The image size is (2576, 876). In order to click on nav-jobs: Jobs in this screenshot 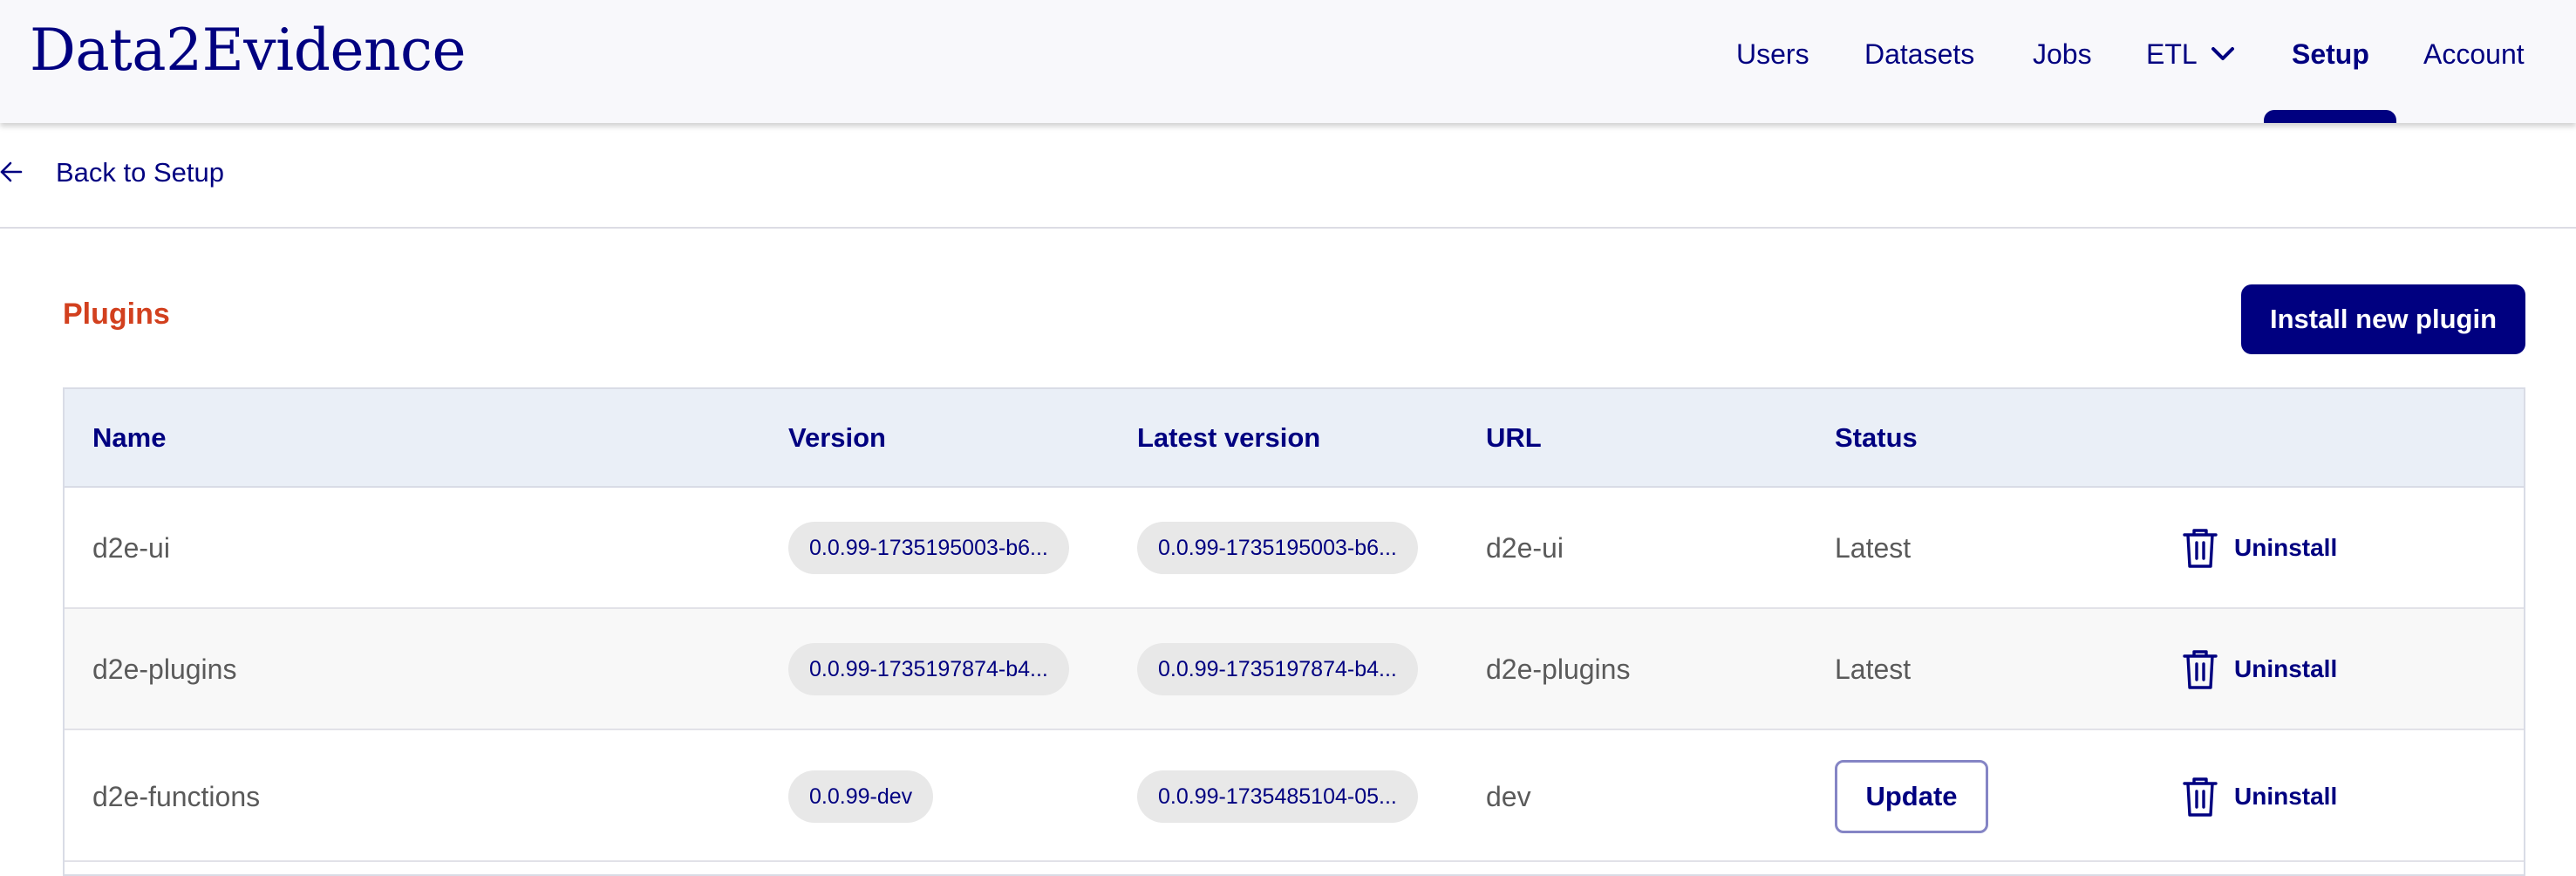, I will do `click(2063, 54)`.